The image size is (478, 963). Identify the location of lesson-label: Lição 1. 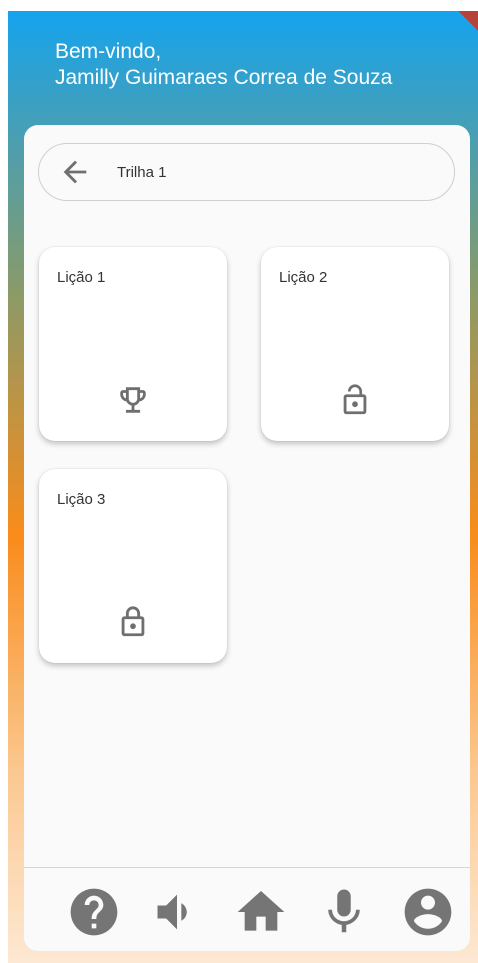
(81, 277).